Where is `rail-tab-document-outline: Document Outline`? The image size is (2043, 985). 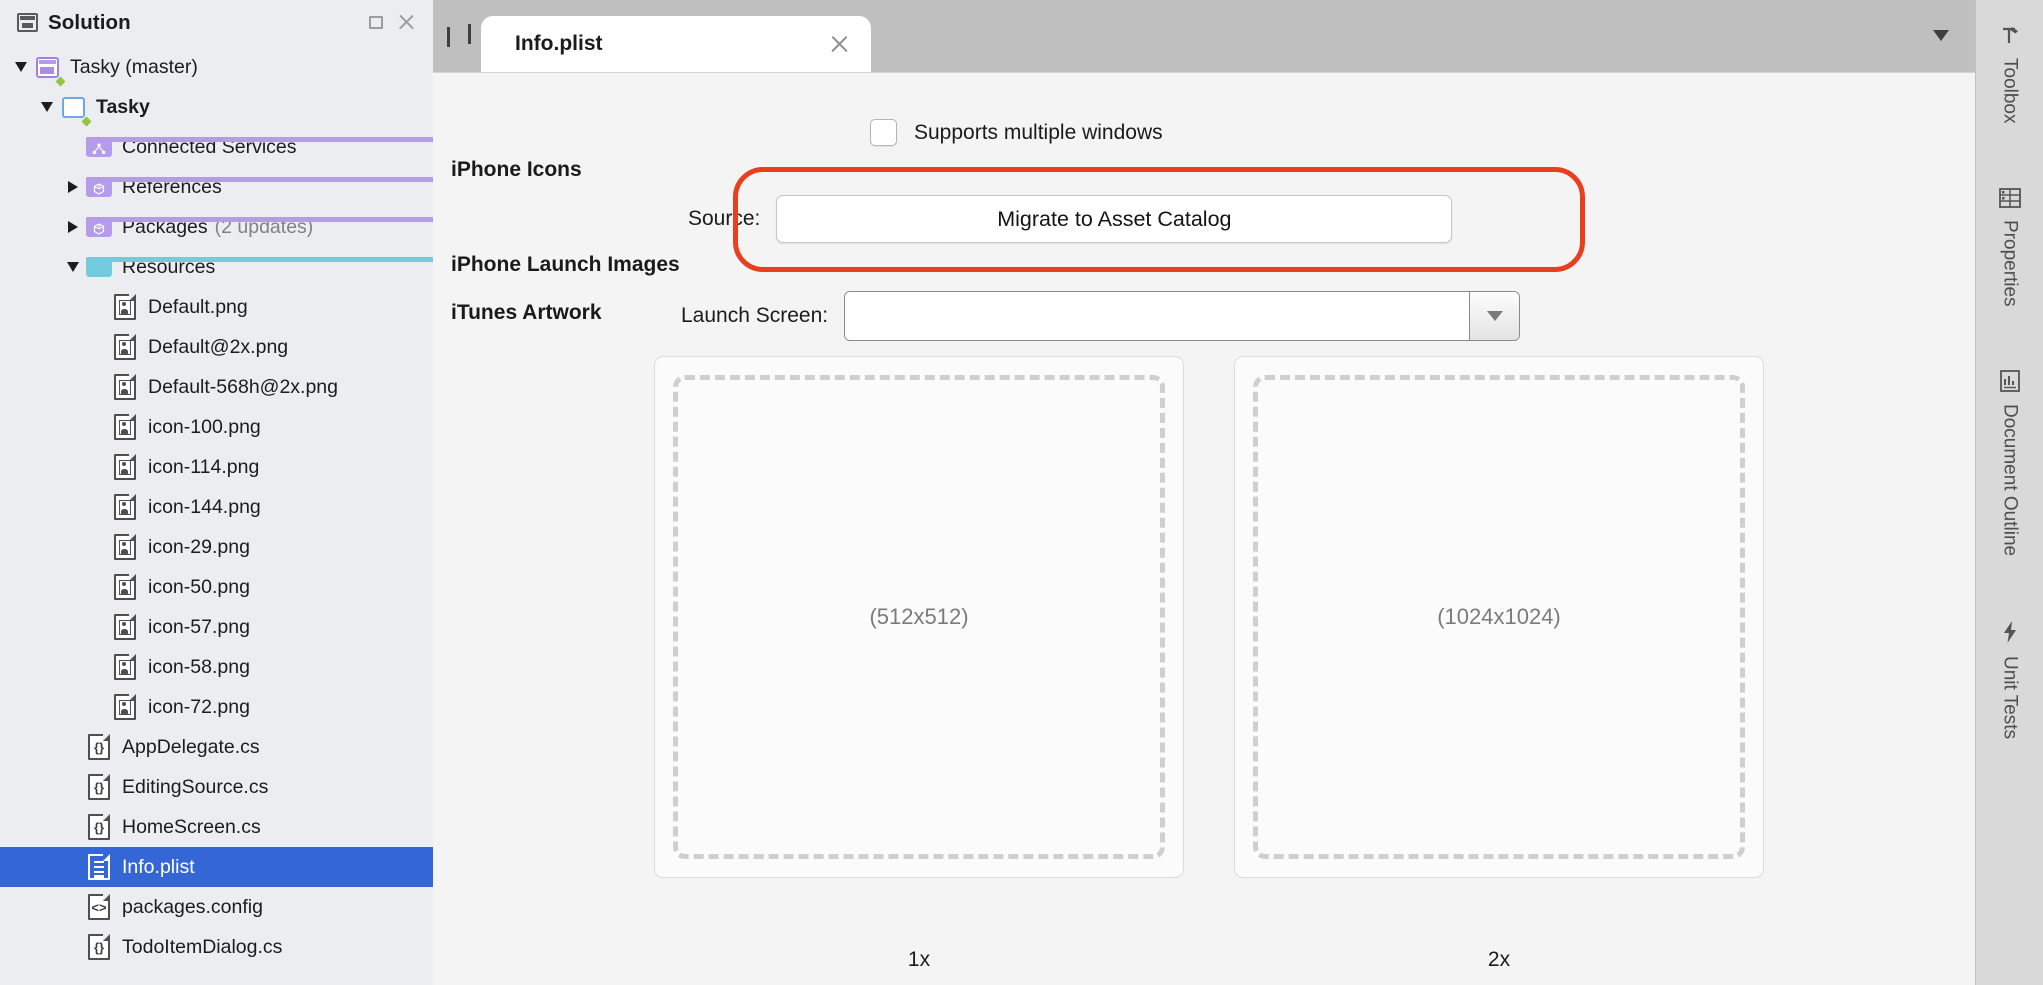 rail-tab-document-outline: Document Outline is located at coordinates (2010, 463).